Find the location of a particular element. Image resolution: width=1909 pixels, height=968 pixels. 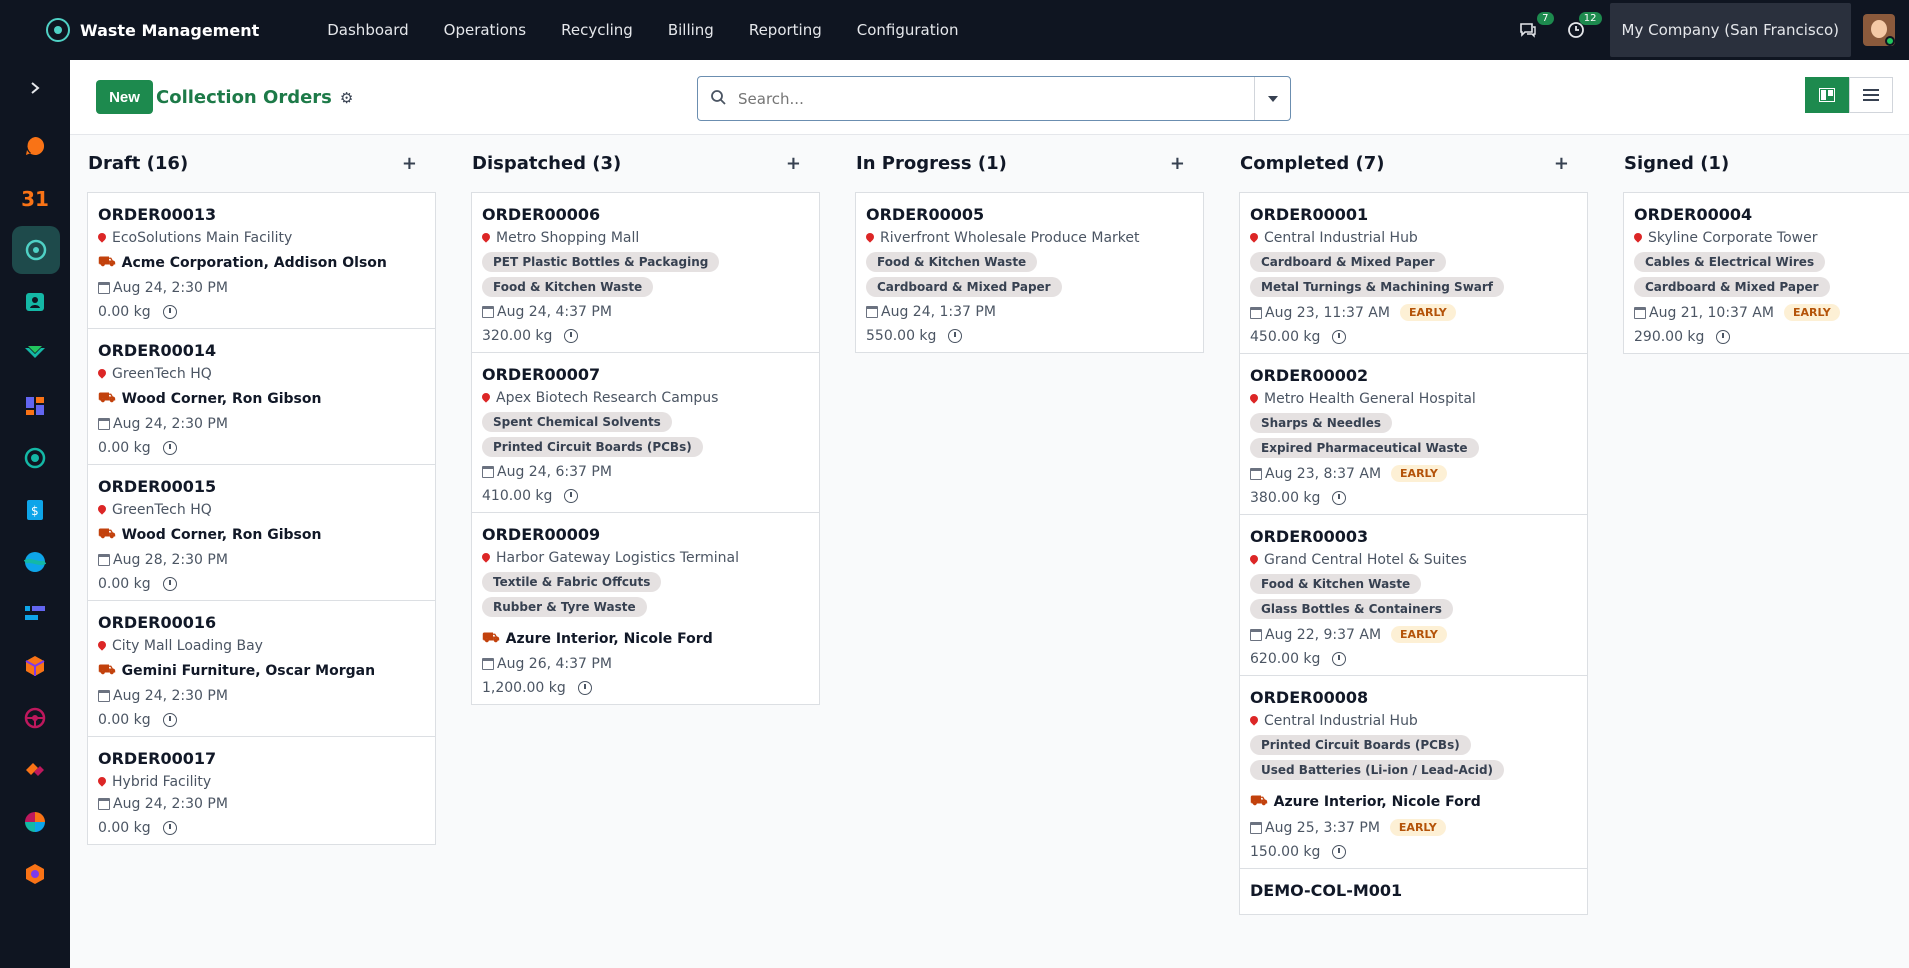

sales-app-icon: $ is located at coordinates (35, 510).